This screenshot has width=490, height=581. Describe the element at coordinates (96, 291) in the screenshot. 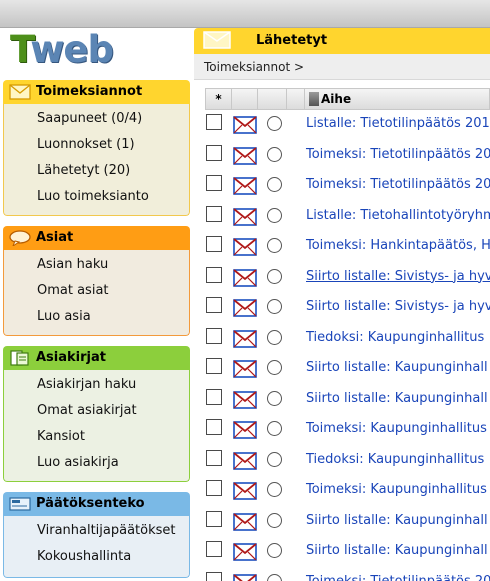

I see `sidebar-item-omat-asiat: Omat asiat` at that location.